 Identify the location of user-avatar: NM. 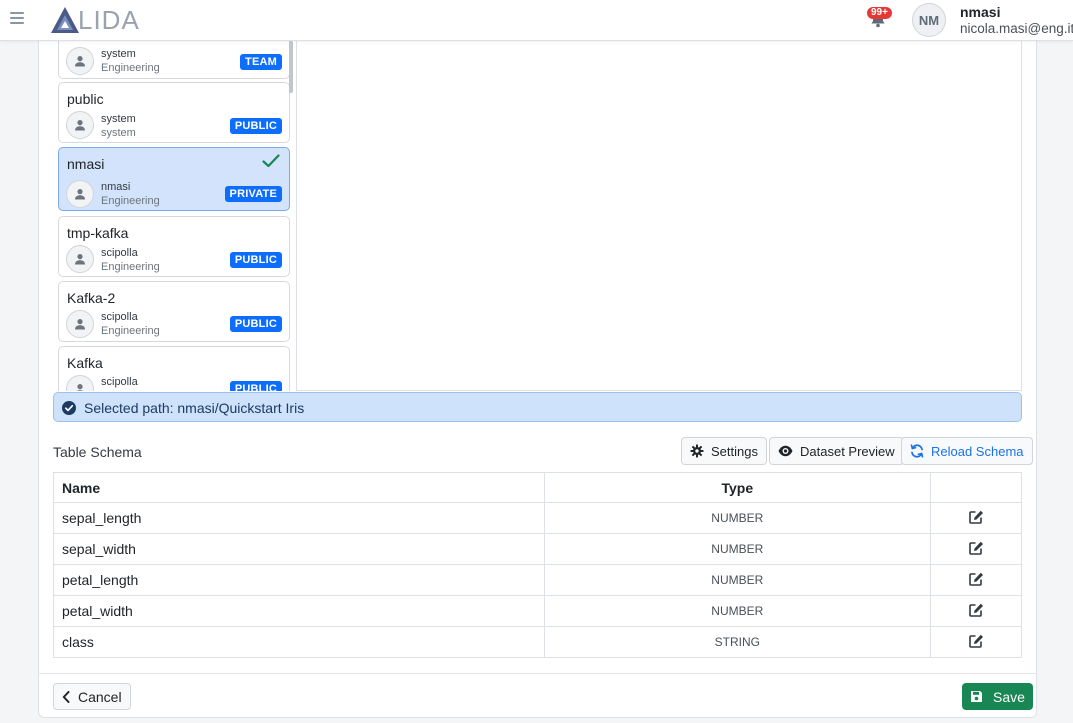
(929, 20).